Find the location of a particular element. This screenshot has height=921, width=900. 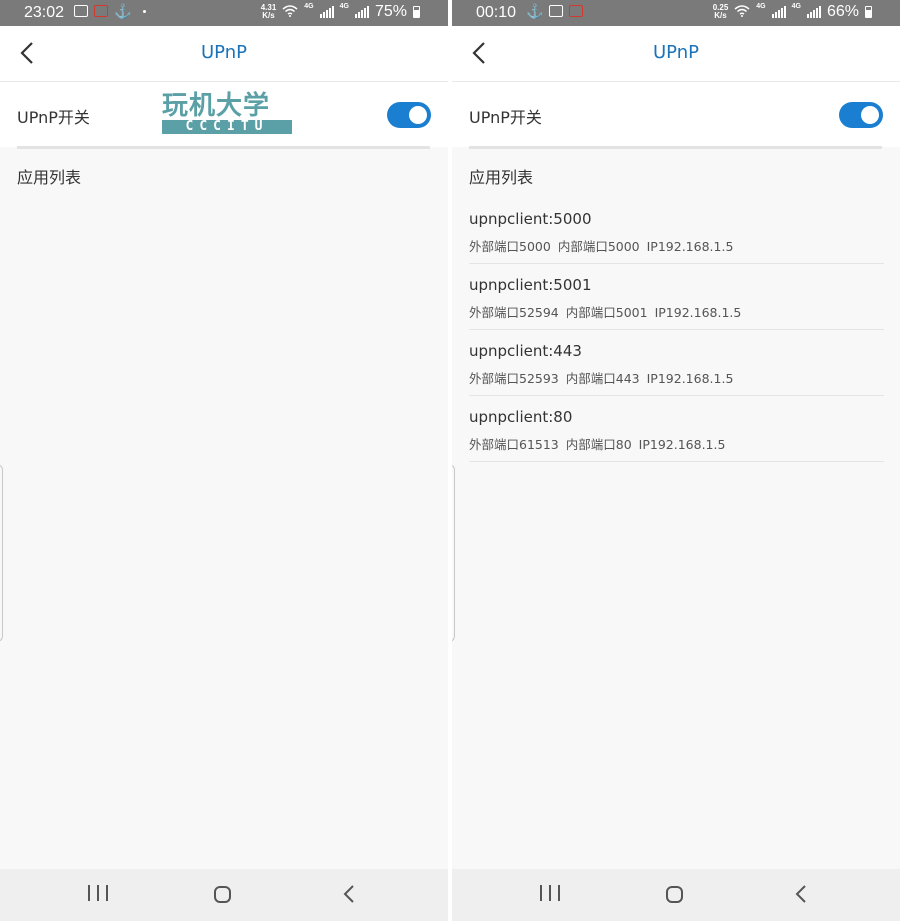

battery-percent: 66% is located at coordinates (842, 11).